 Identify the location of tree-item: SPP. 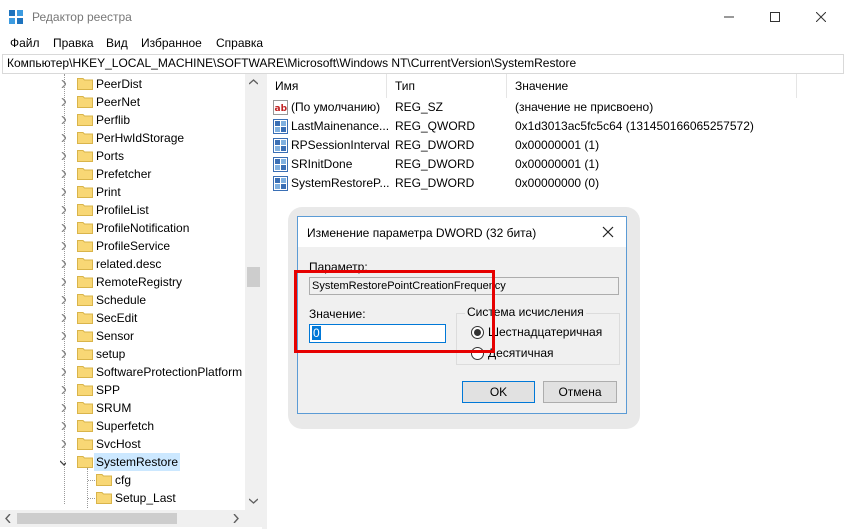
(123, 390).